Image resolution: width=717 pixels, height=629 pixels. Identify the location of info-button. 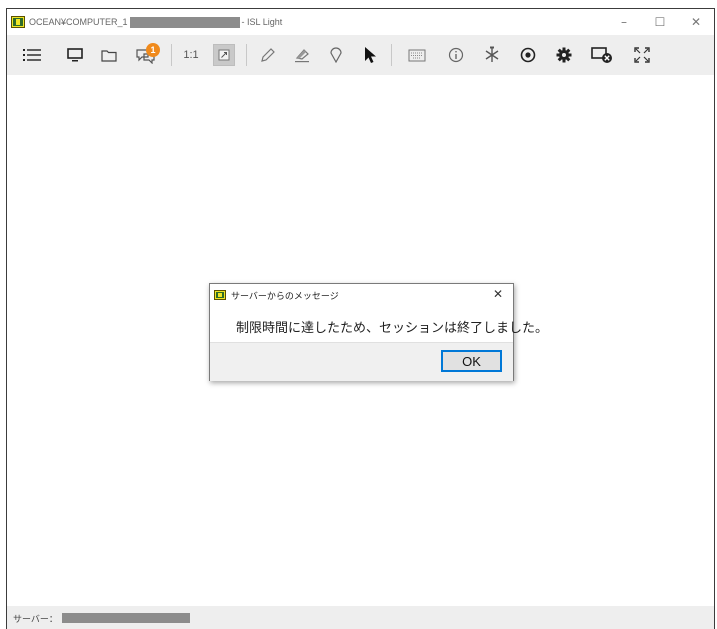
(456, 55).